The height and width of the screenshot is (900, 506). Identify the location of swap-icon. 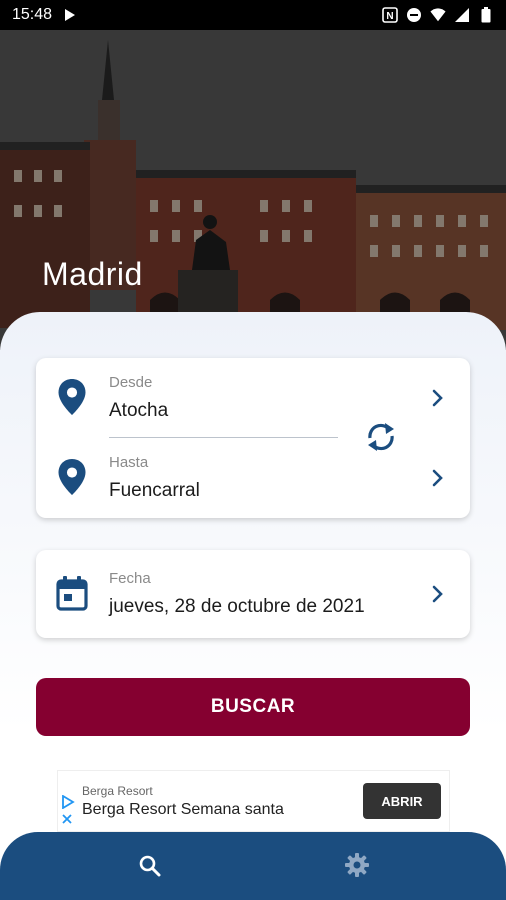
(381, 437).